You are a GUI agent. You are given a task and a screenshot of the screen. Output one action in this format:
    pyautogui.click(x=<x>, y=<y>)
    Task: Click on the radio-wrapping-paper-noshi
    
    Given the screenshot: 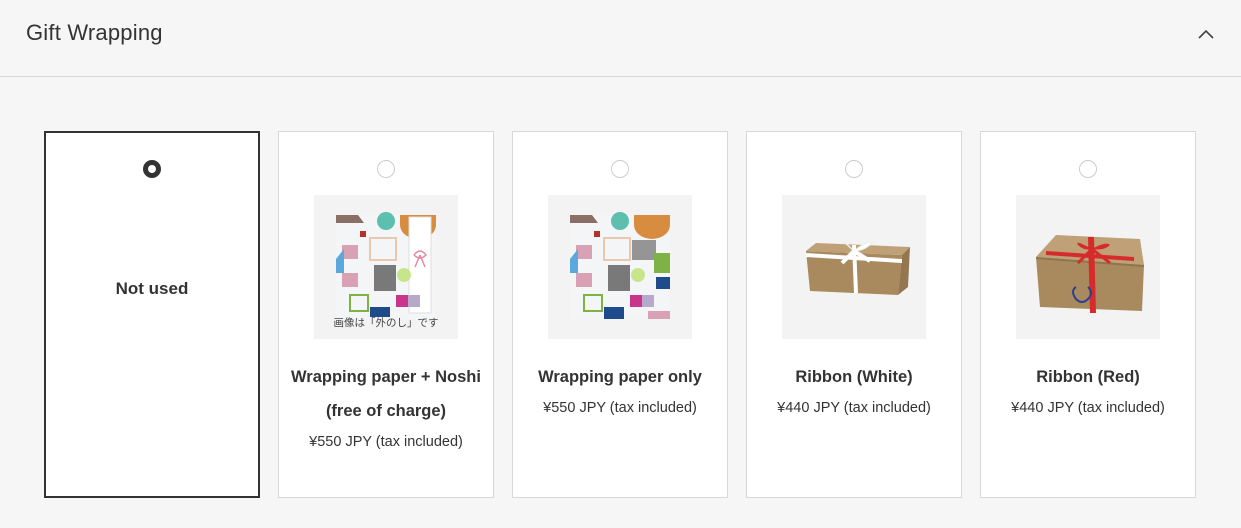 What is the action you would take?
    pyautogui.click(x=386, y=169)
    